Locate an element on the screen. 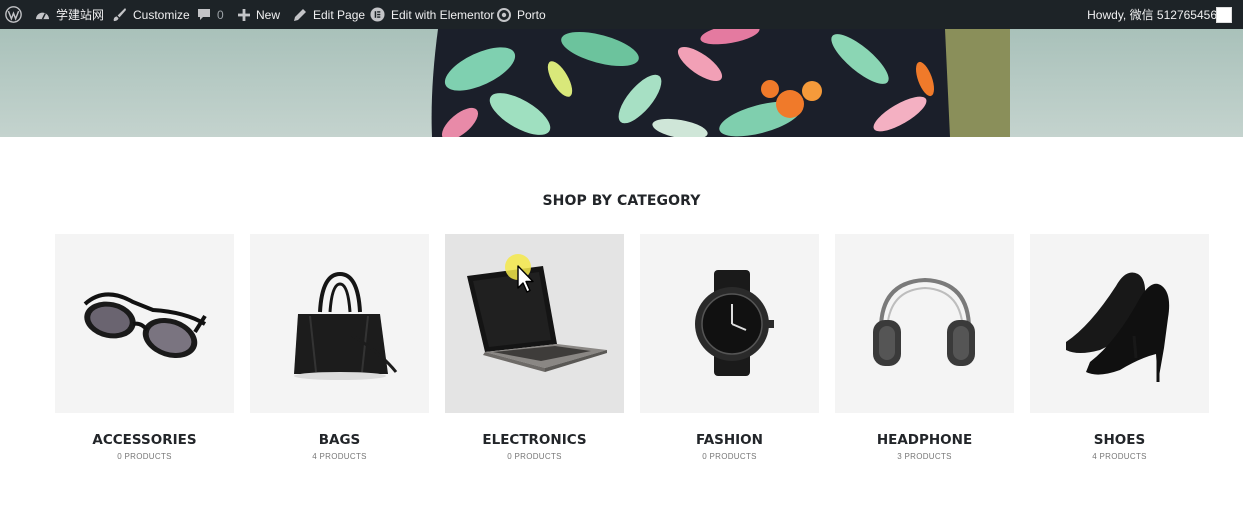 The width and height of the screenshot is (1243, 519). category-card-accessories: ACCESSORIES 0 PRODUCTS is located at coordinates (144, 349).